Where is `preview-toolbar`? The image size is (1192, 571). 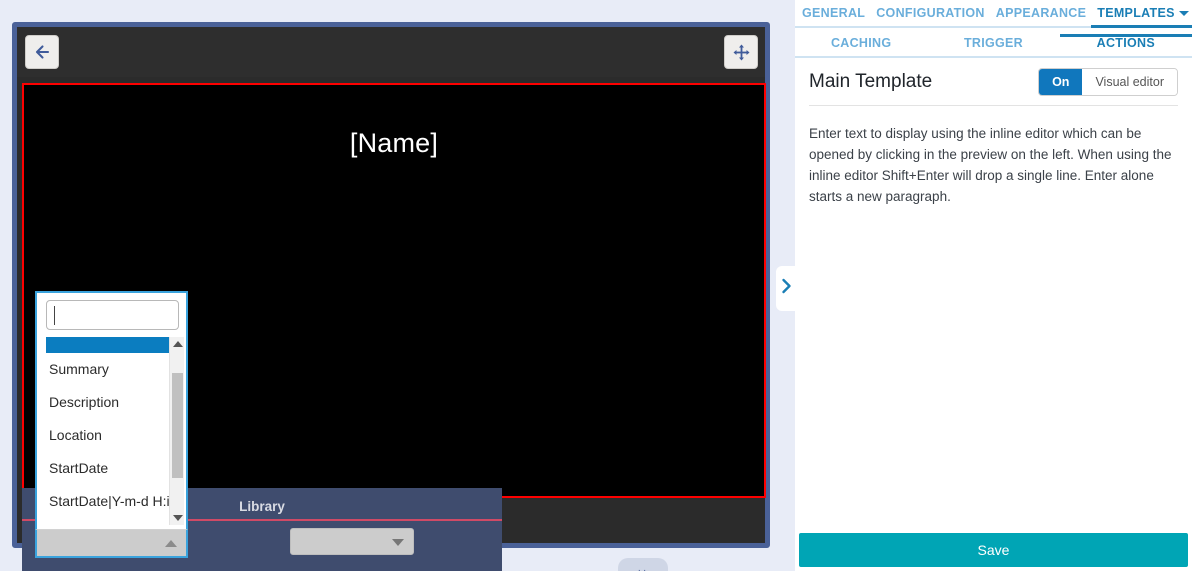
preview-toolbar is located at coordinates (391, 52).